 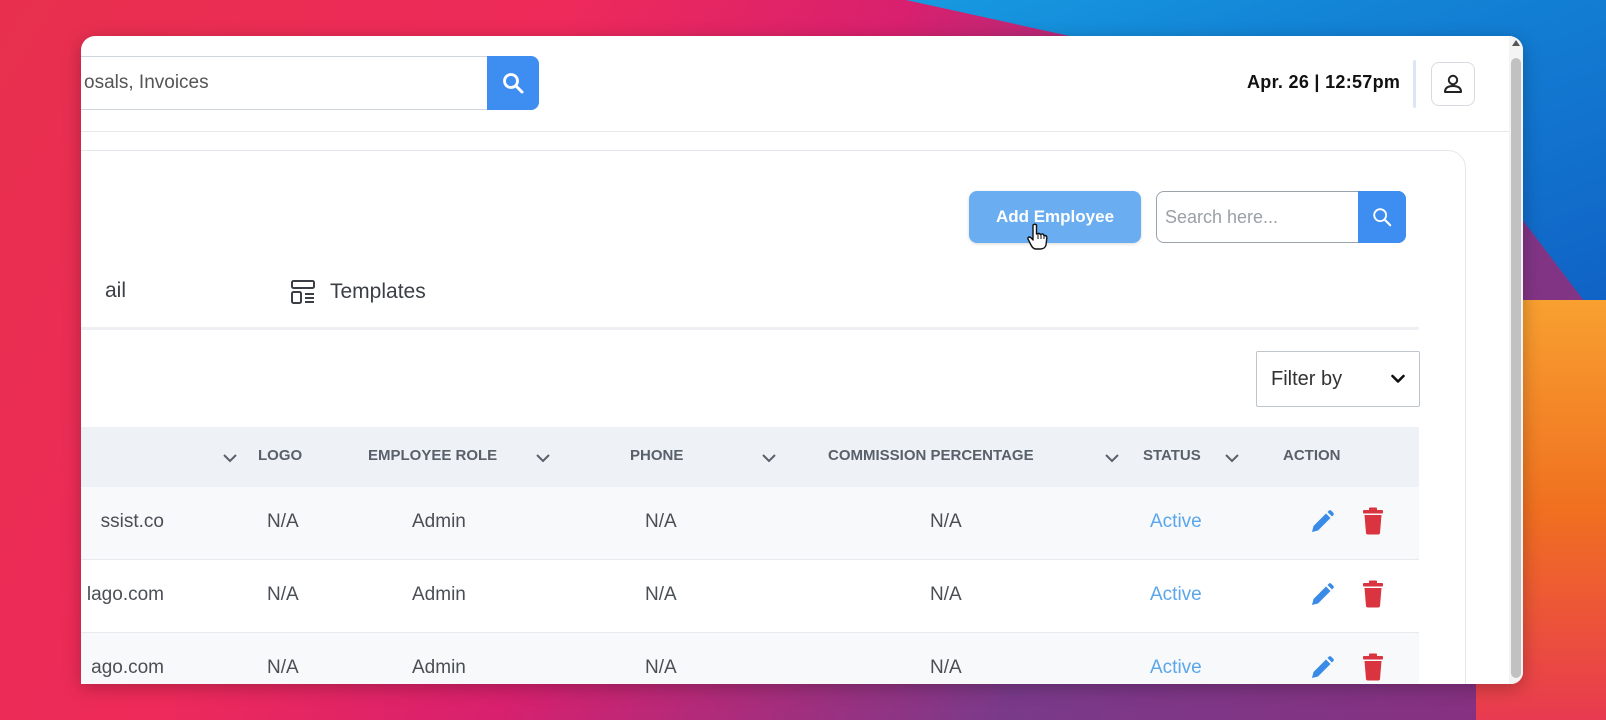 What do you see at coordinates (1516, 43) in the screenshot?
I see `scroll-up-icon` at bounding box center [1516, 43].